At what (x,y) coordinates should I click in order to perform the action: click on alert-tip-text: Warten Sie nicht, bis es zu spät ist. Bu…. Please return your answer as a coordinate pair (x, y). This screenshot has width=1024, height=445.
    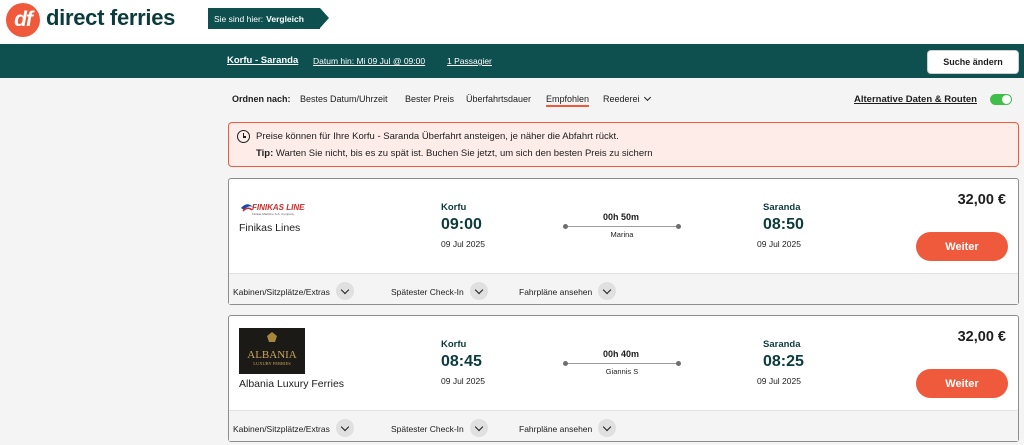
    Looking at the image, I should click on (463, 153).